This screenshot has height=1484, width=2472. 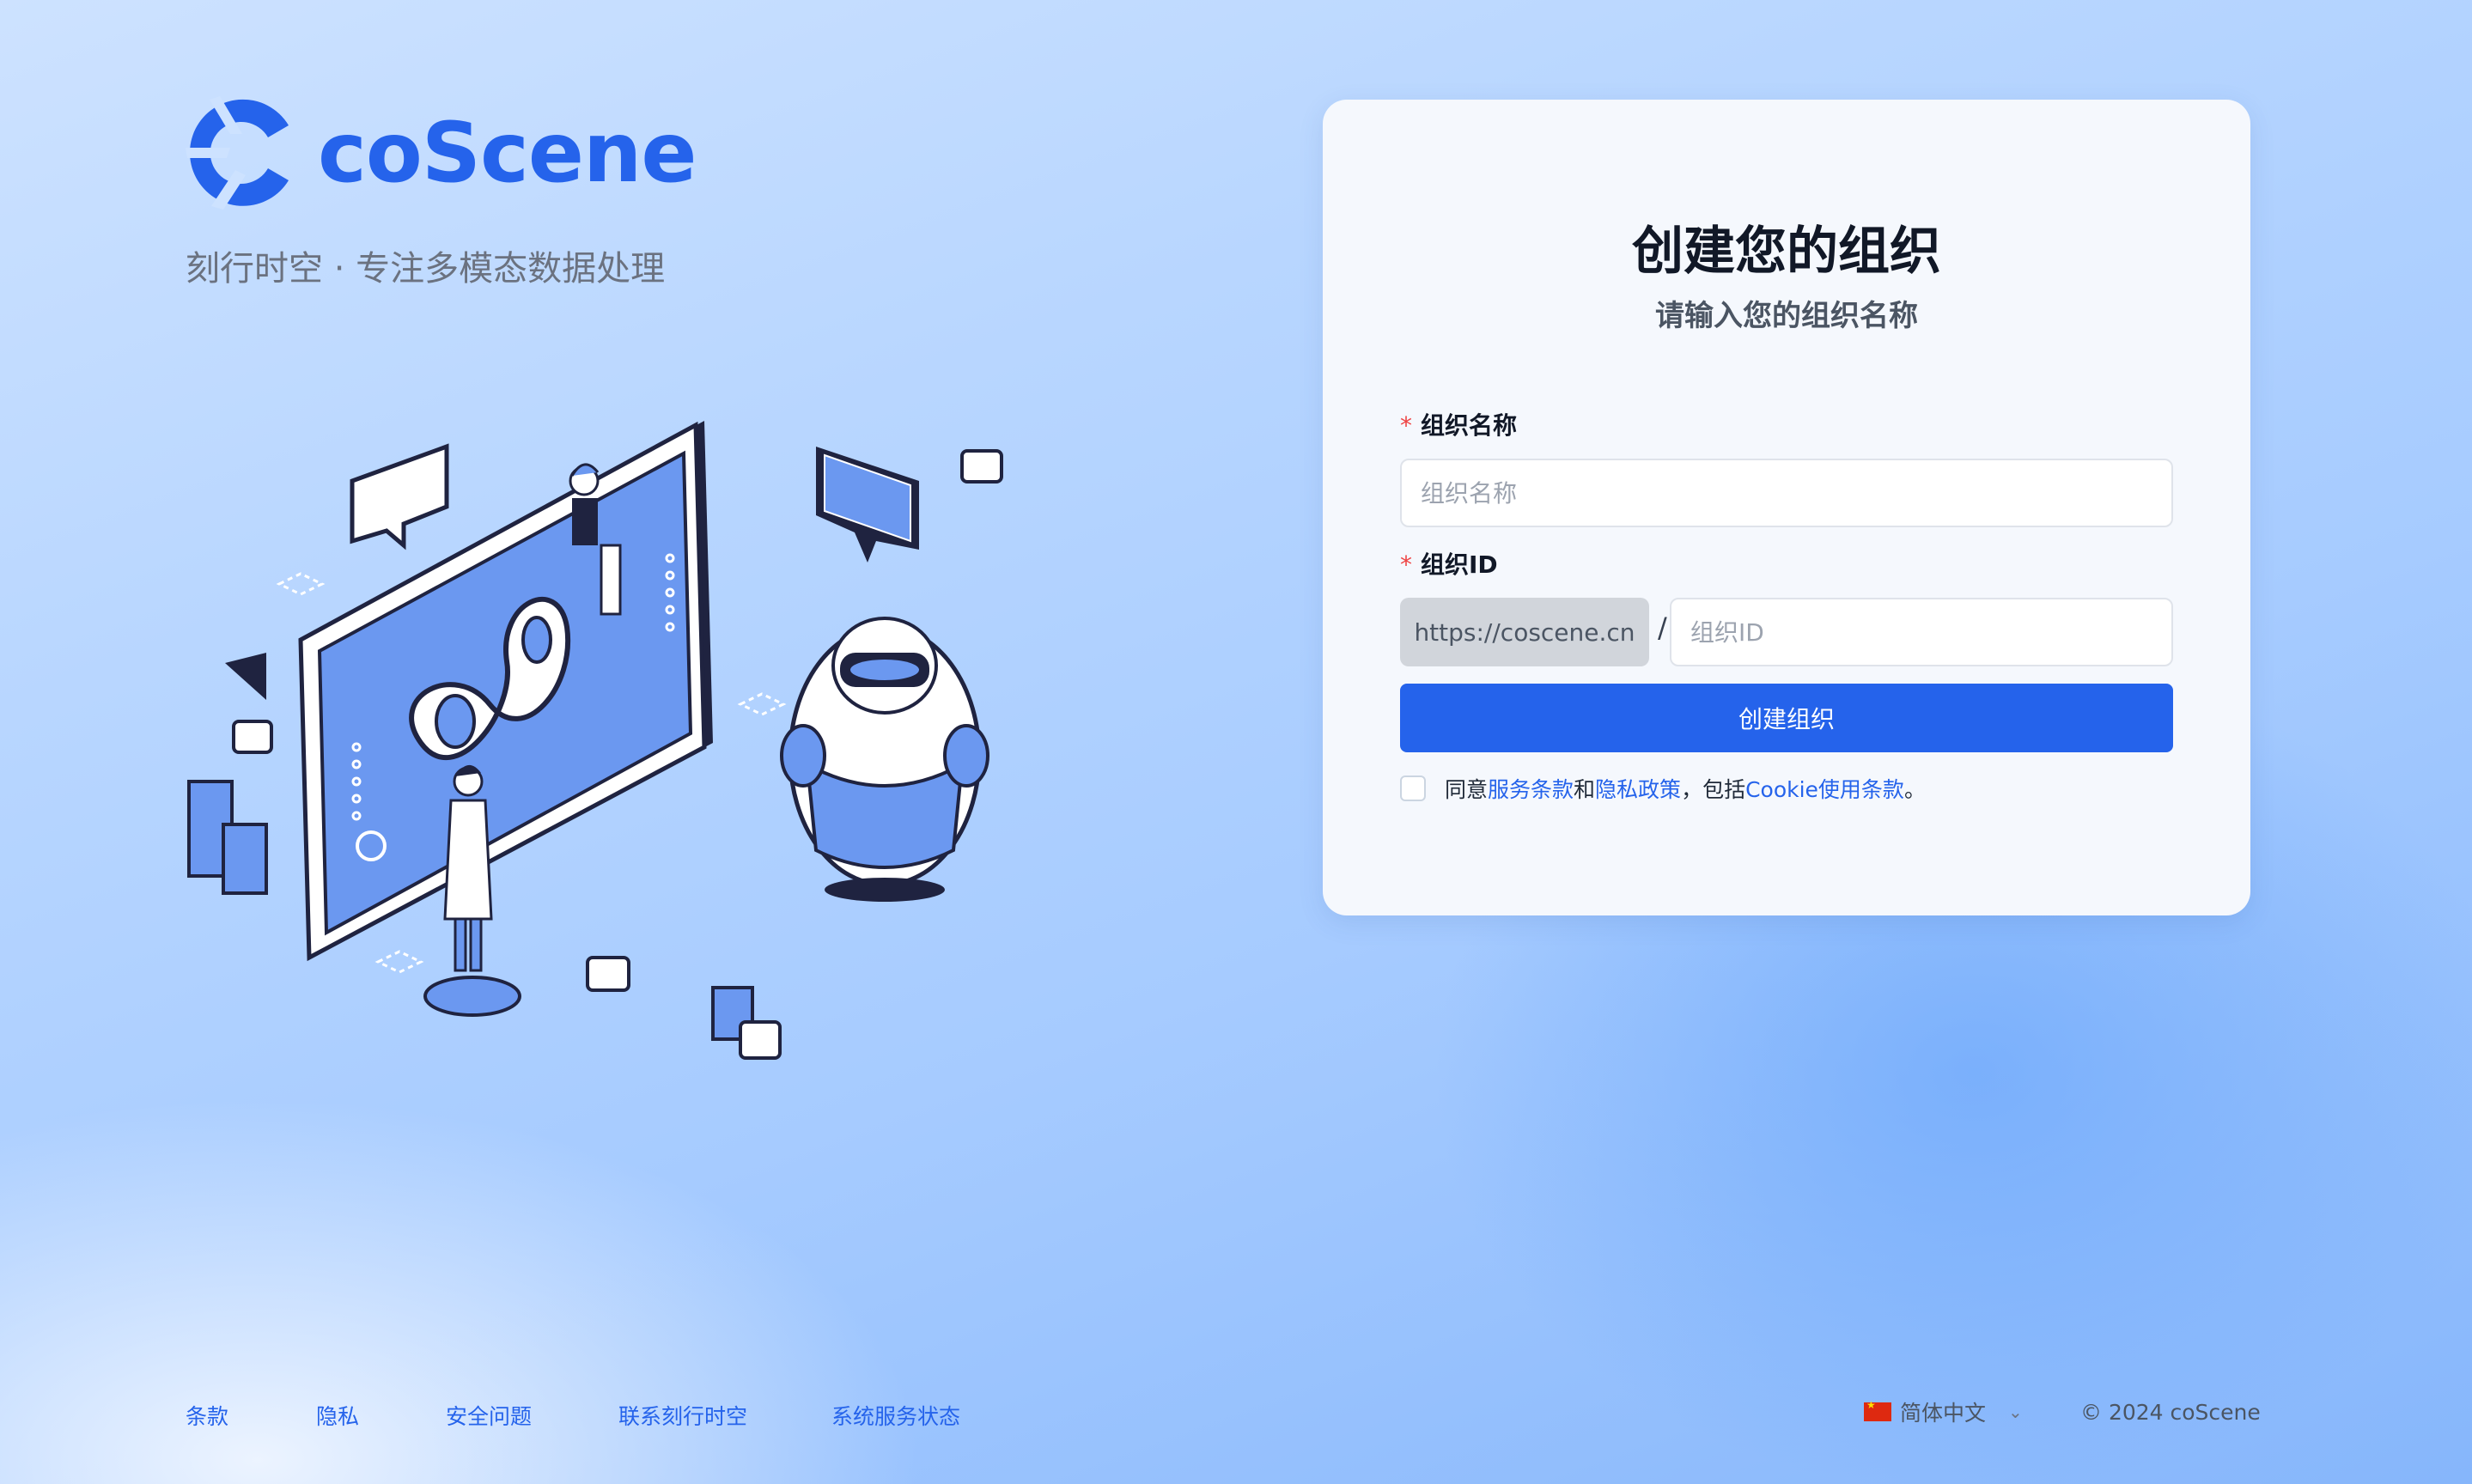 I want to click on agreement-include: ，包括, so click(x=1713, y=789).